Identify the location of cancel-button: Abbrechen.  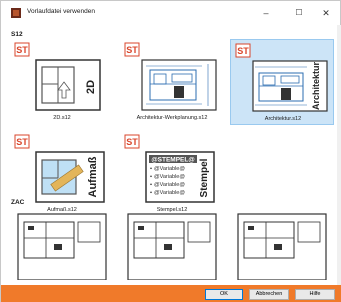
(269, 294).